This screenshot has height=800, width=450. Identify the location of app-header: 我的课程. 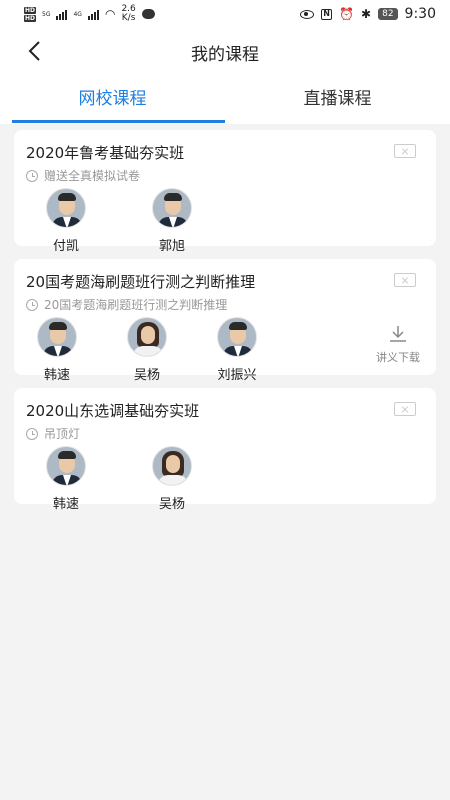
(225, 51).